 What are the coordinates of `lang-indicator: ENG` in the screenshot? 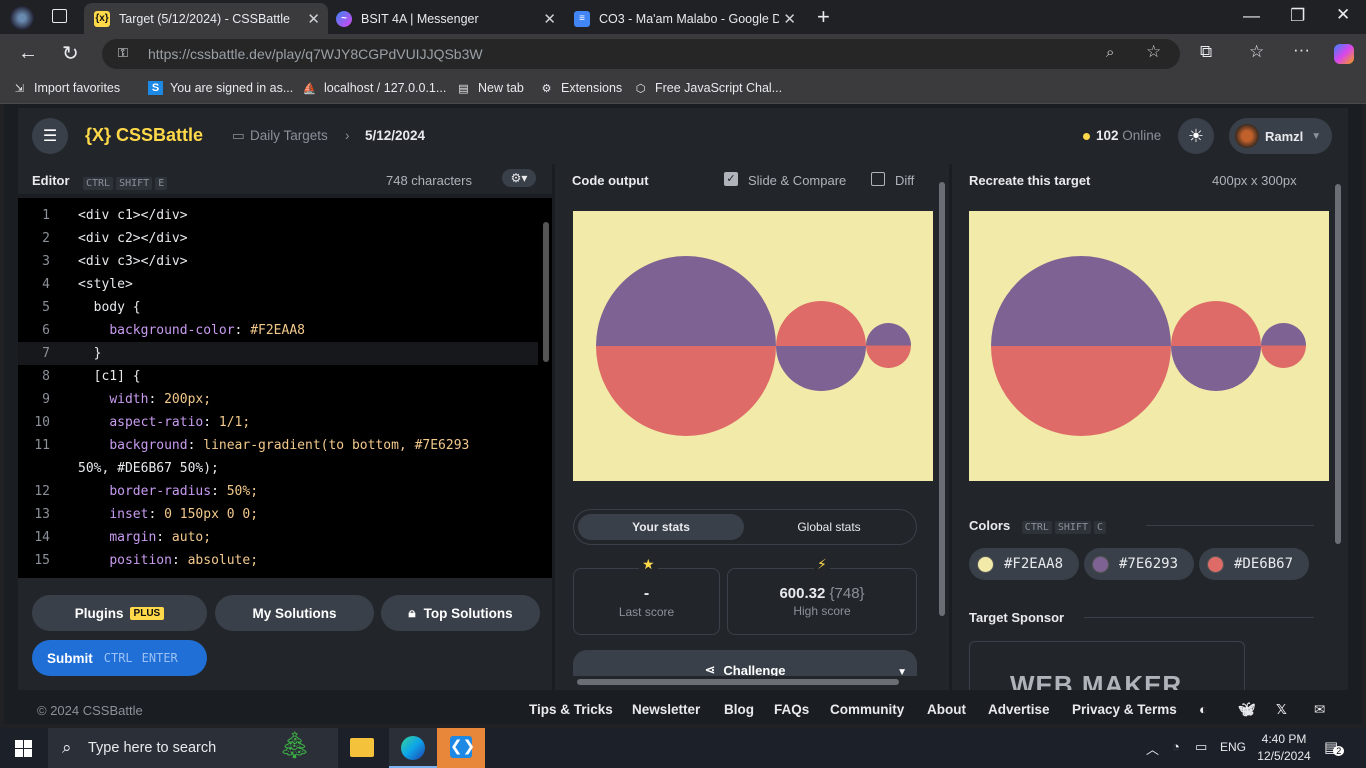 It's located at (1233, 747).